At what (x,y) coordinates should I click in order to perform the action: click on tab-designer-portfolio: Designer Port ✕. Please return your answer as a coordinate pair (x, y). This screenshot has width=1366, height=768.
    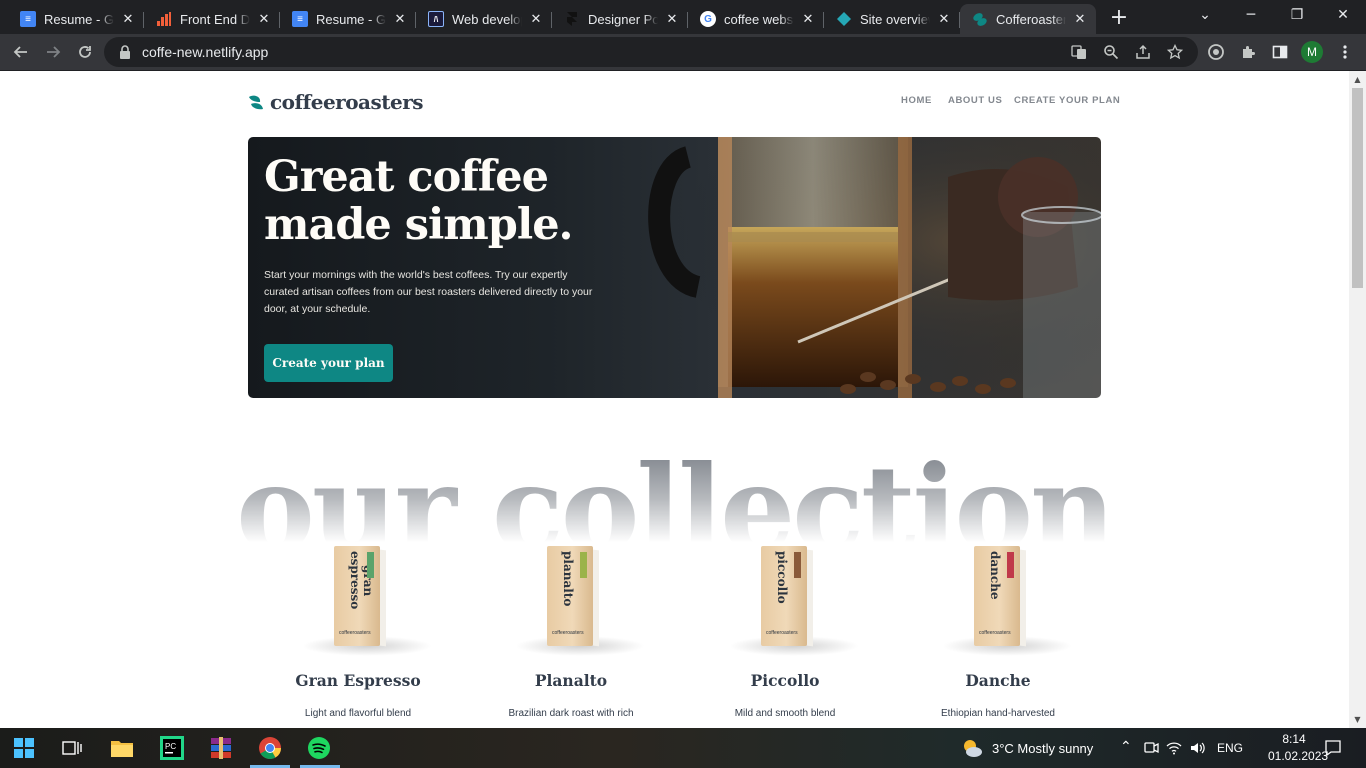
    Looking at the image, I should click on (620, 19).